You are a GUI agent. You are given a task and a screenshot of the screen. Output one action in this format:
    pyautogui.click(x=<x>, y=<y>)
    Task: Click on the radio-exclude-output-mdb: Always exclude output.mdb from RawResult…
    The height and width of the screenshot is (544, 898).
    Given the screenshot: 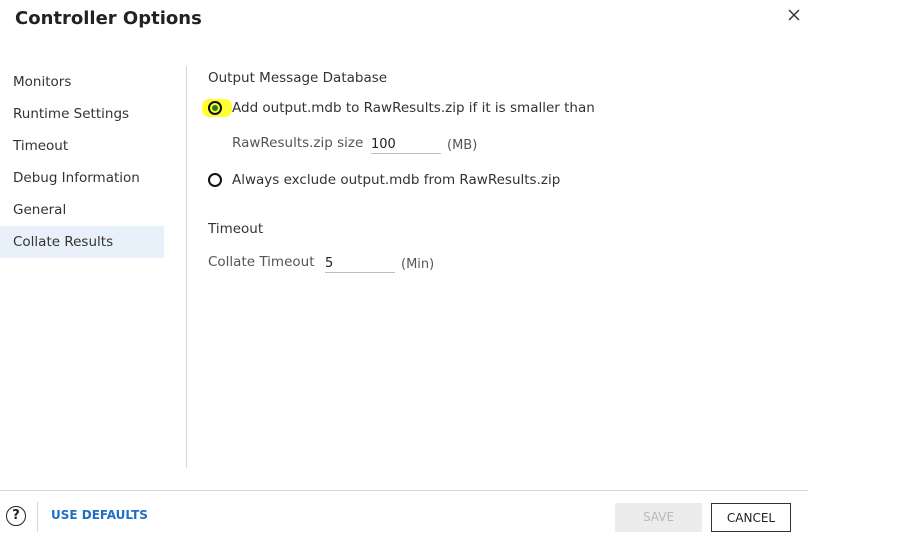 What is the action you would take?
    pyautogui.click(x=384, y=180)
    